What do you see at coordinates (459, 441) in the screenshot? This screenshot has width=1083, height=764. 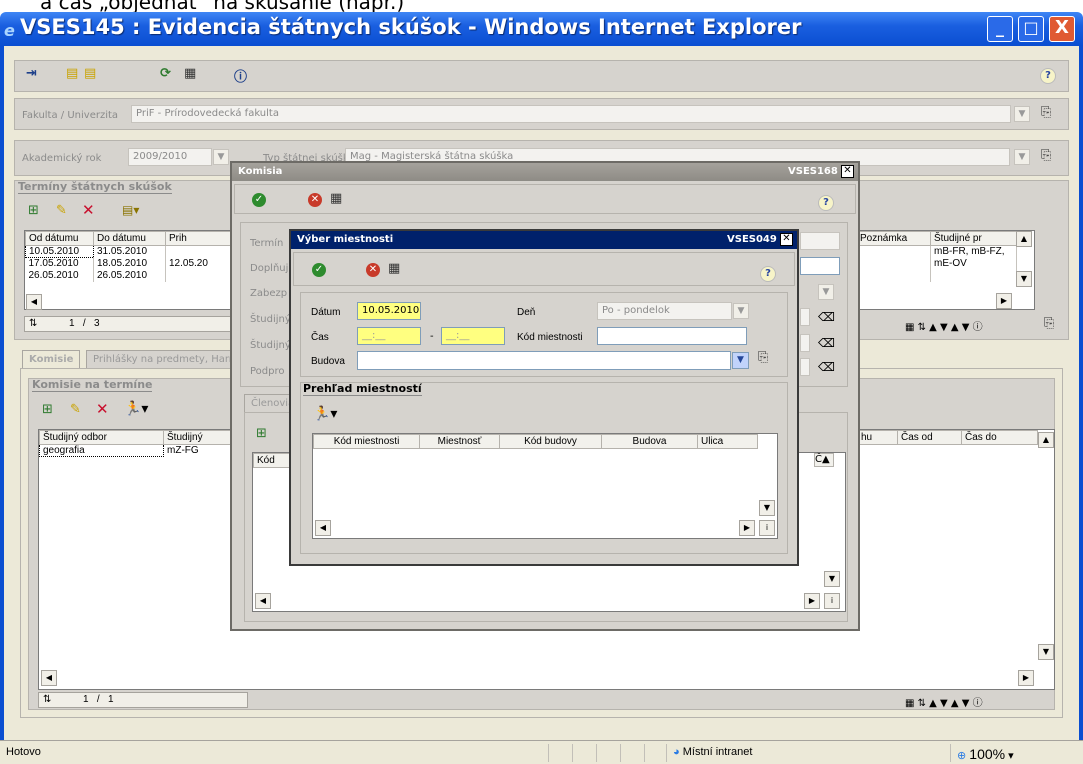 I see `col-miestnost: Miestnosť` at bounding box center [459, 441].